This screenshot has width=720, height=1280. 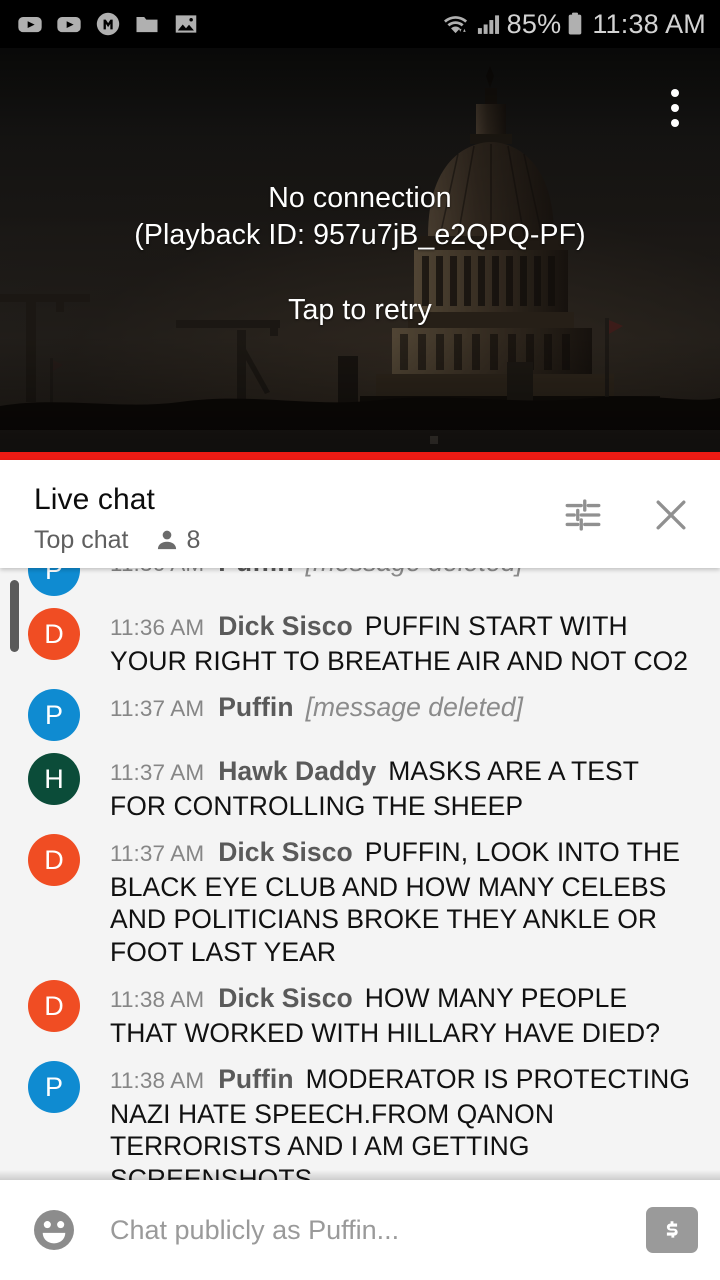 What do you see at coordinates (193, 539) in the screenshot?
I see `viewer-count-label: 8` at bounding box center [193, 539].